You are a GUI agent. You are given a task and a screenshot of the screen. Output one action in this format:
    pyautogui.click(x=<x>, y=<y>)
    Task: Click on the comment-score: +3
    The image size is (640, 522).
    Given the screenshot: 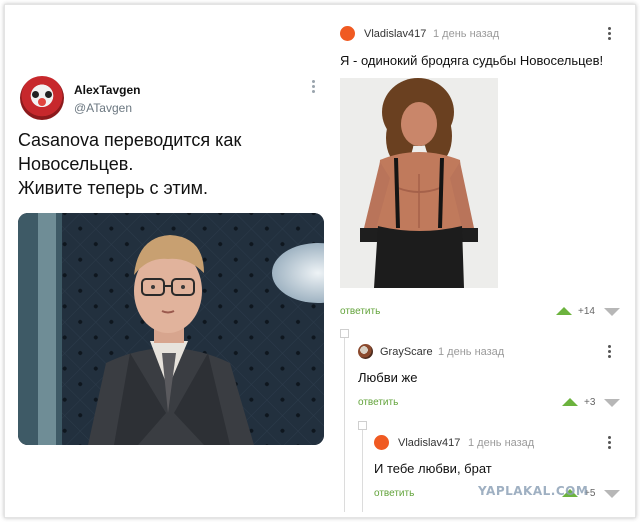 What is the action you would take?
    pyautogui.click(x=590, y=402)
    